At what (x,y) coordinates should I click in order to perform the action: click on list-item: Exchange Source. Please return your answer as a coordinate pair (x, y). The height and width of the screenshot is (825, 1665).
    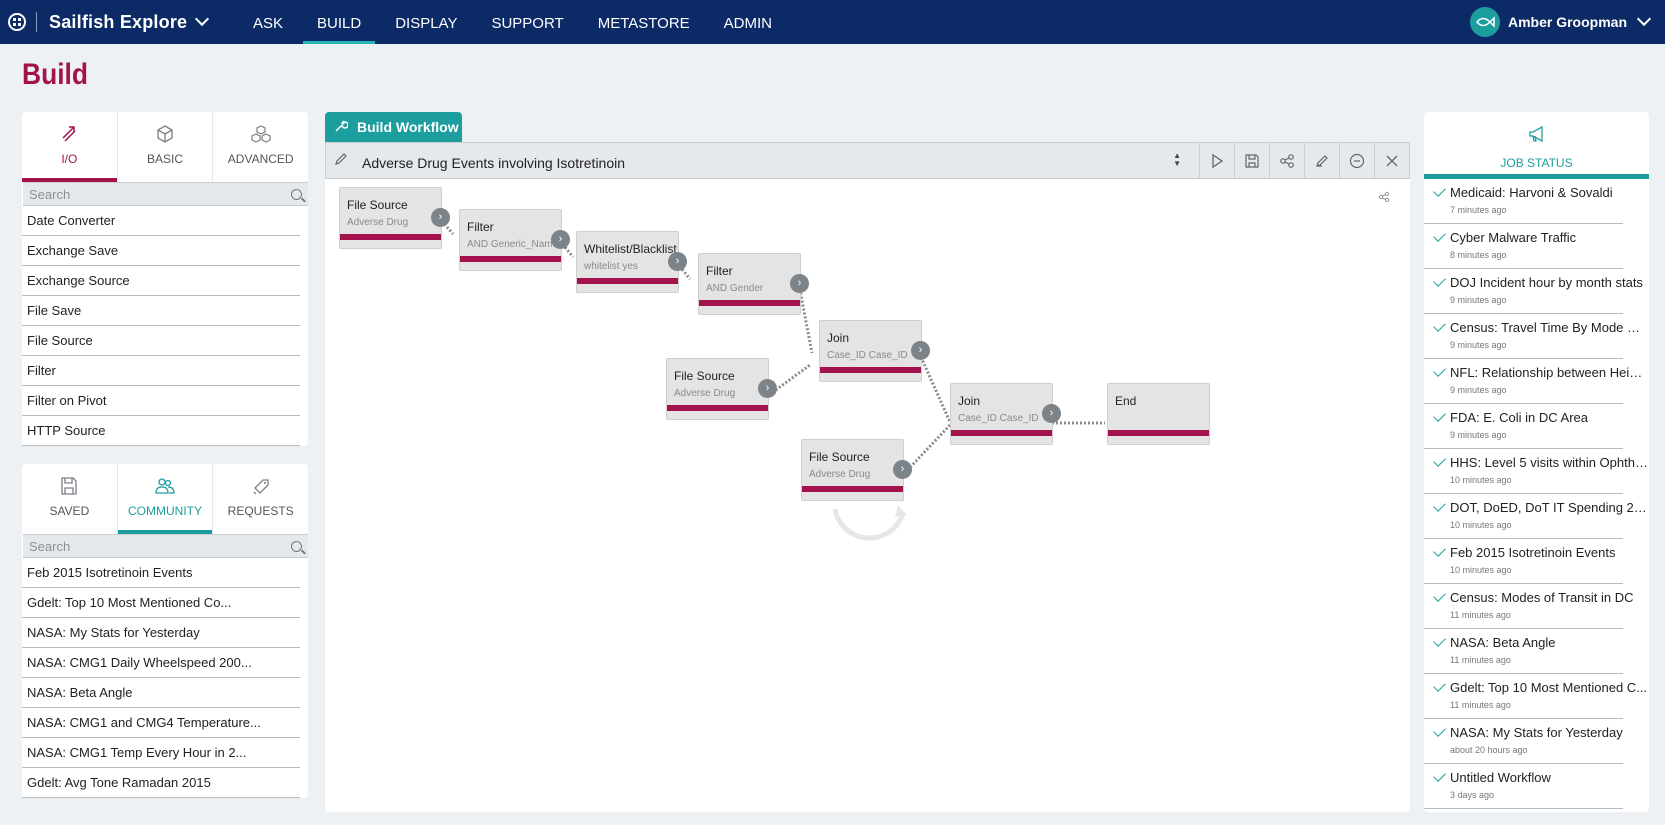
    Looking at the image, I should click on (161, 281).